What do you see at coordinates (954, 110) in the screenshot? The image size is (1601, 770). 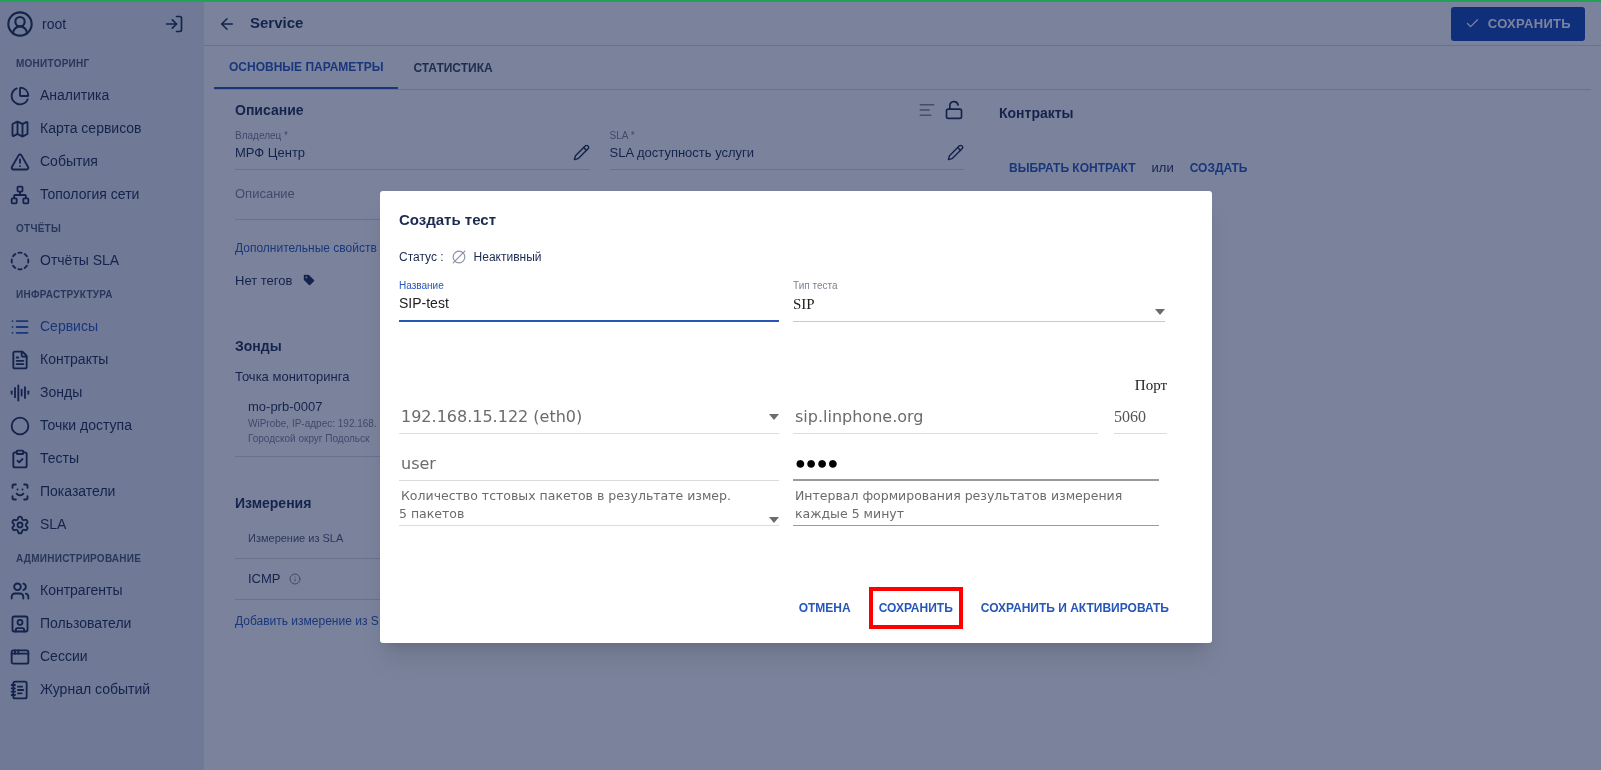 I see `unlocked-icon` at bounding box center [954, 110].